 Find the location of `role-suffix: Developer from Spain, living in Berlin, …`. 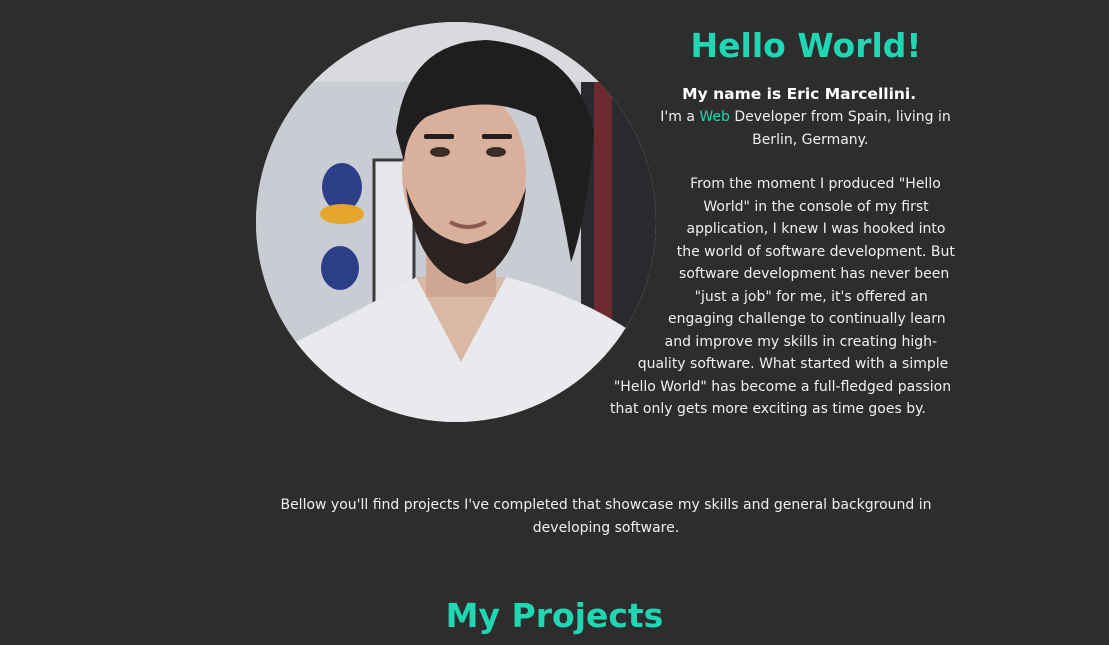

role-suffix: Developer from Spain, living in Berlin, … is located at coordinates (840, 128).